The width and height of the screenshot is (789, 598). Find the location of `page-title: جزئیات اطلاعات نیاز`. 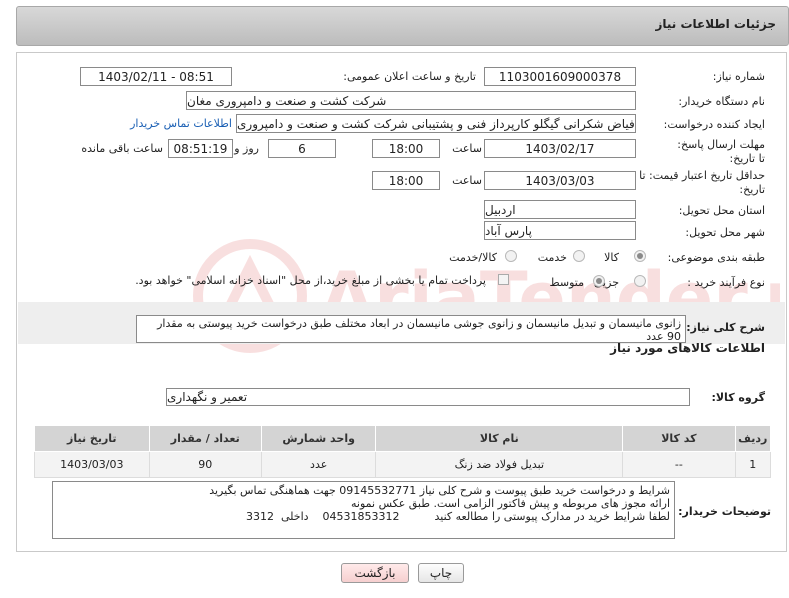

page-title: جزئیات اطلاعات نیاز is located at coordinates (715, 24).